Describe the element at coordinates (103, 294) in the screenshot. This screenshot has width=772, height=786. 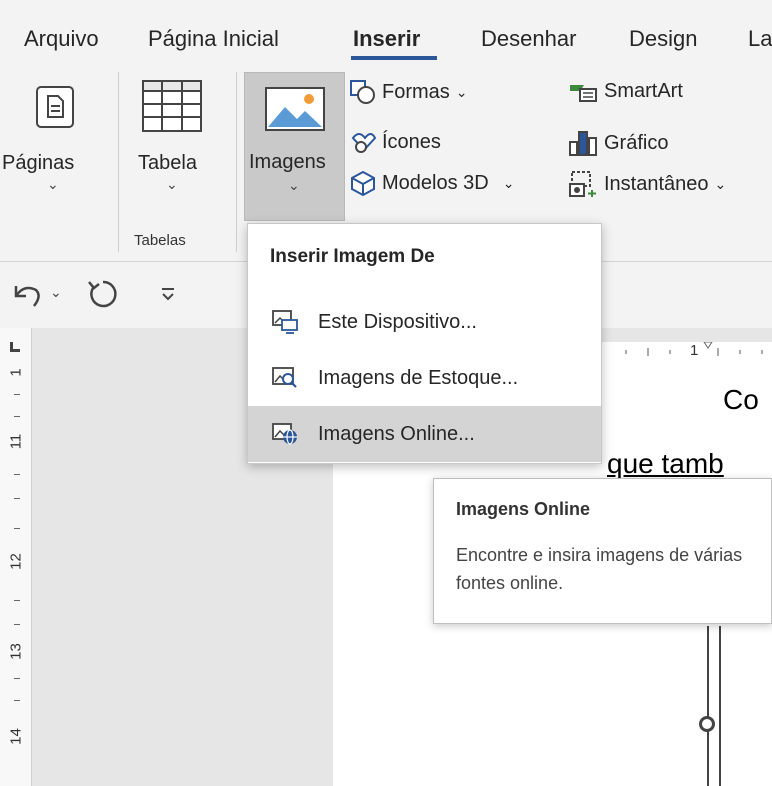
I see `redo-icon` at that location.